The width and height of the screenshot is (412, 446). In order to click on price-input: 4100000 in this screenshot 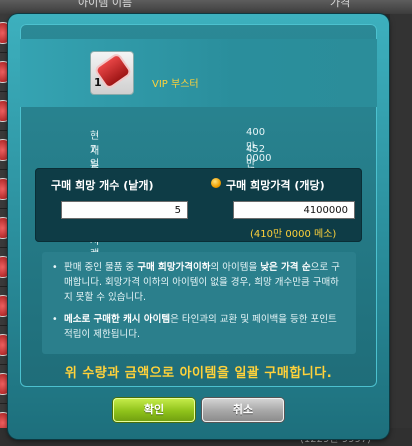, I will do `click(294, 210)`.